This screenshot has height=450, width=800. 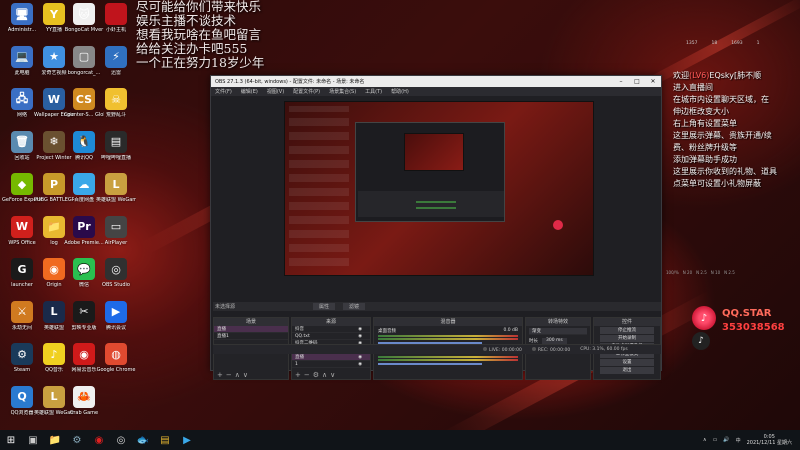 What do you see at coordinates (116, 311) in the screenshot?
I see `tencent-meeting-icon: ▶` at bounding box center [116, 311].